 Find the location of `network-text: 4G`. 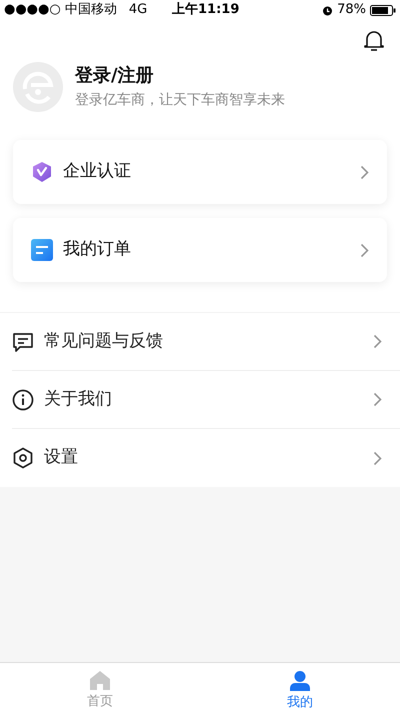

network-text: 4G is located at coordinates (138, 10).